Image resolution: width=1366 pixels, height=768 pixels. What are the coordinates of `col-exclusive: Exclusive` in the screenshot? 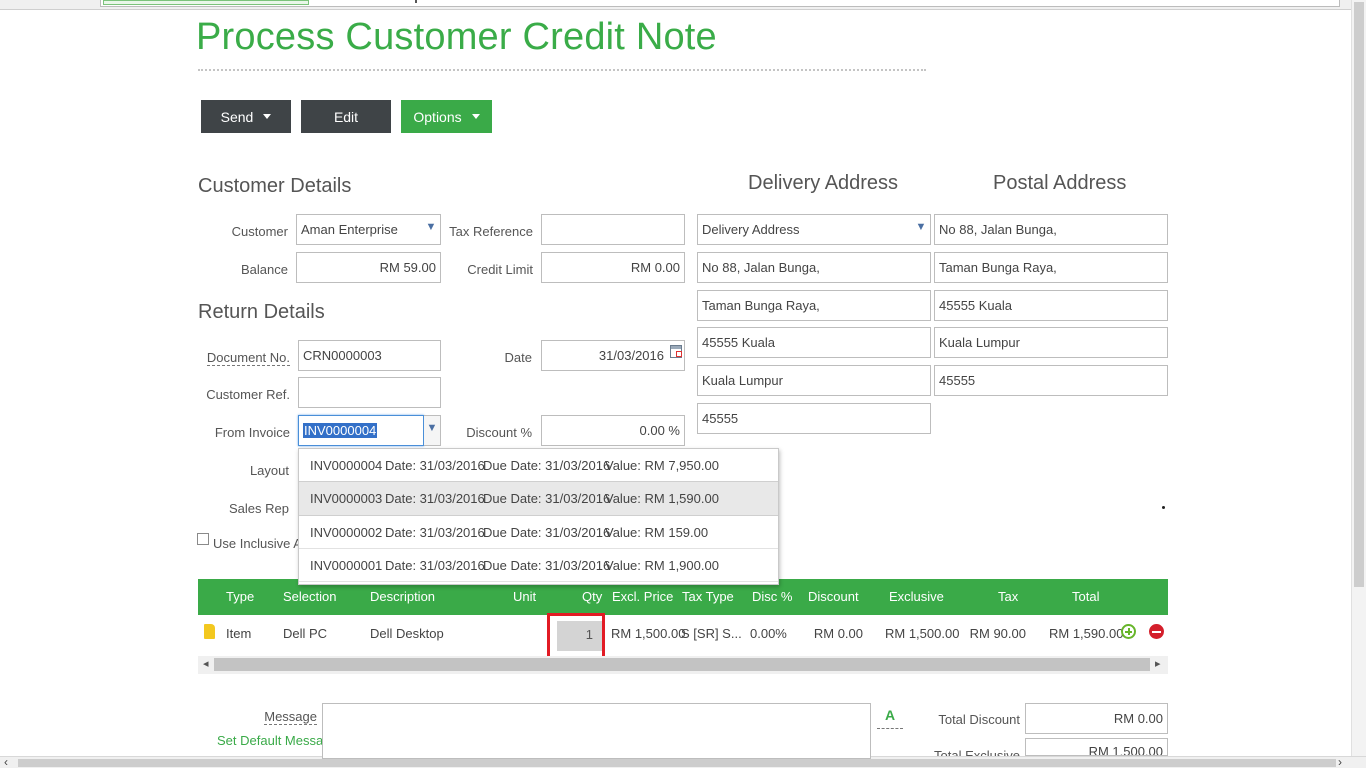 It's located at (916, 596).